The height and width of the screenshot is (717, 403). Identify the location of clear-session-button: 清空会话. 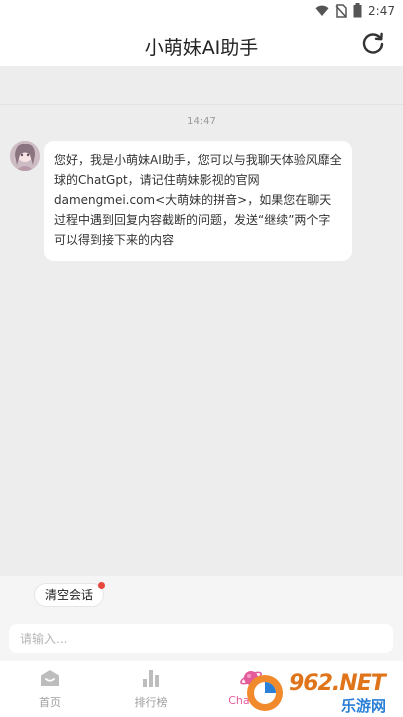
(70, 594).